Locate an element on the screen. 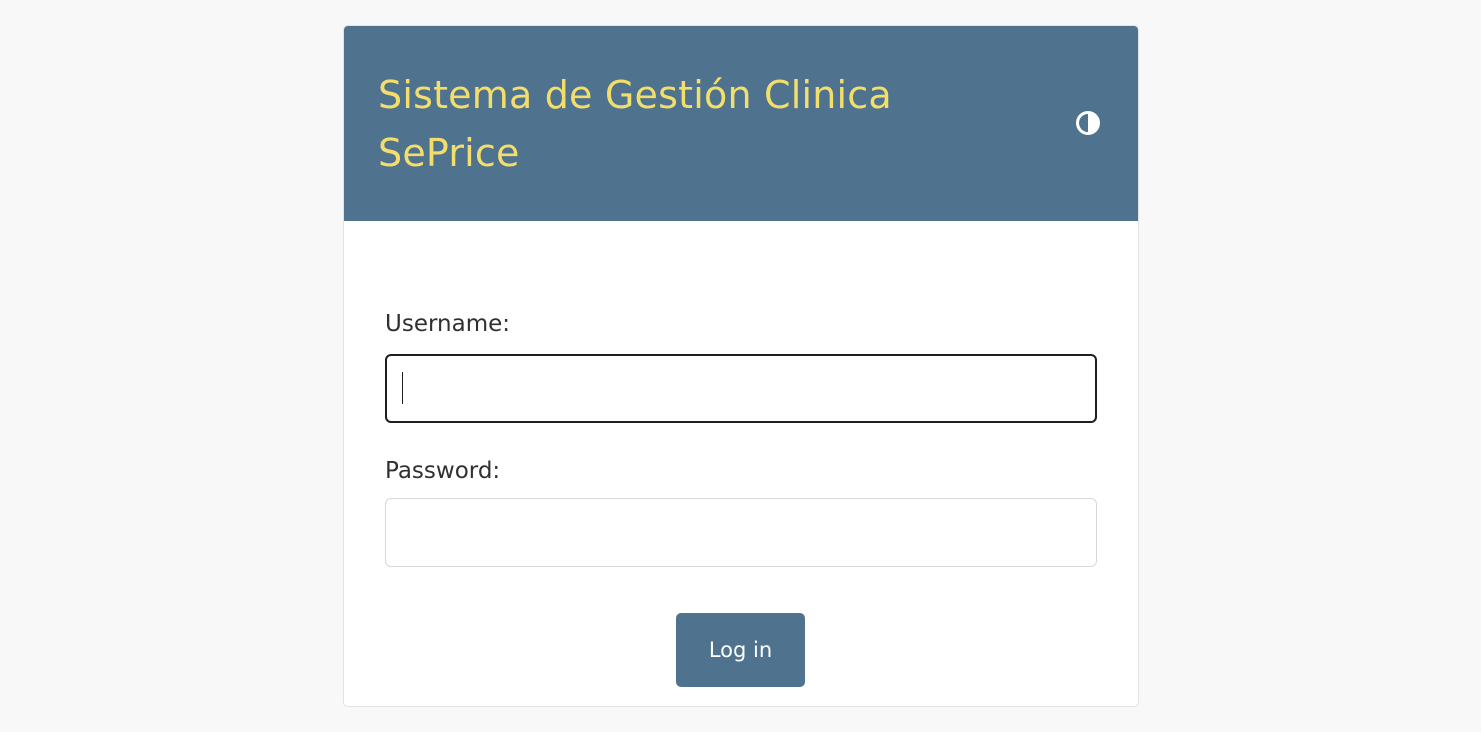 This screenshot has height=732, width=1481. password-label: Password: is located at coordinates (443, 471).